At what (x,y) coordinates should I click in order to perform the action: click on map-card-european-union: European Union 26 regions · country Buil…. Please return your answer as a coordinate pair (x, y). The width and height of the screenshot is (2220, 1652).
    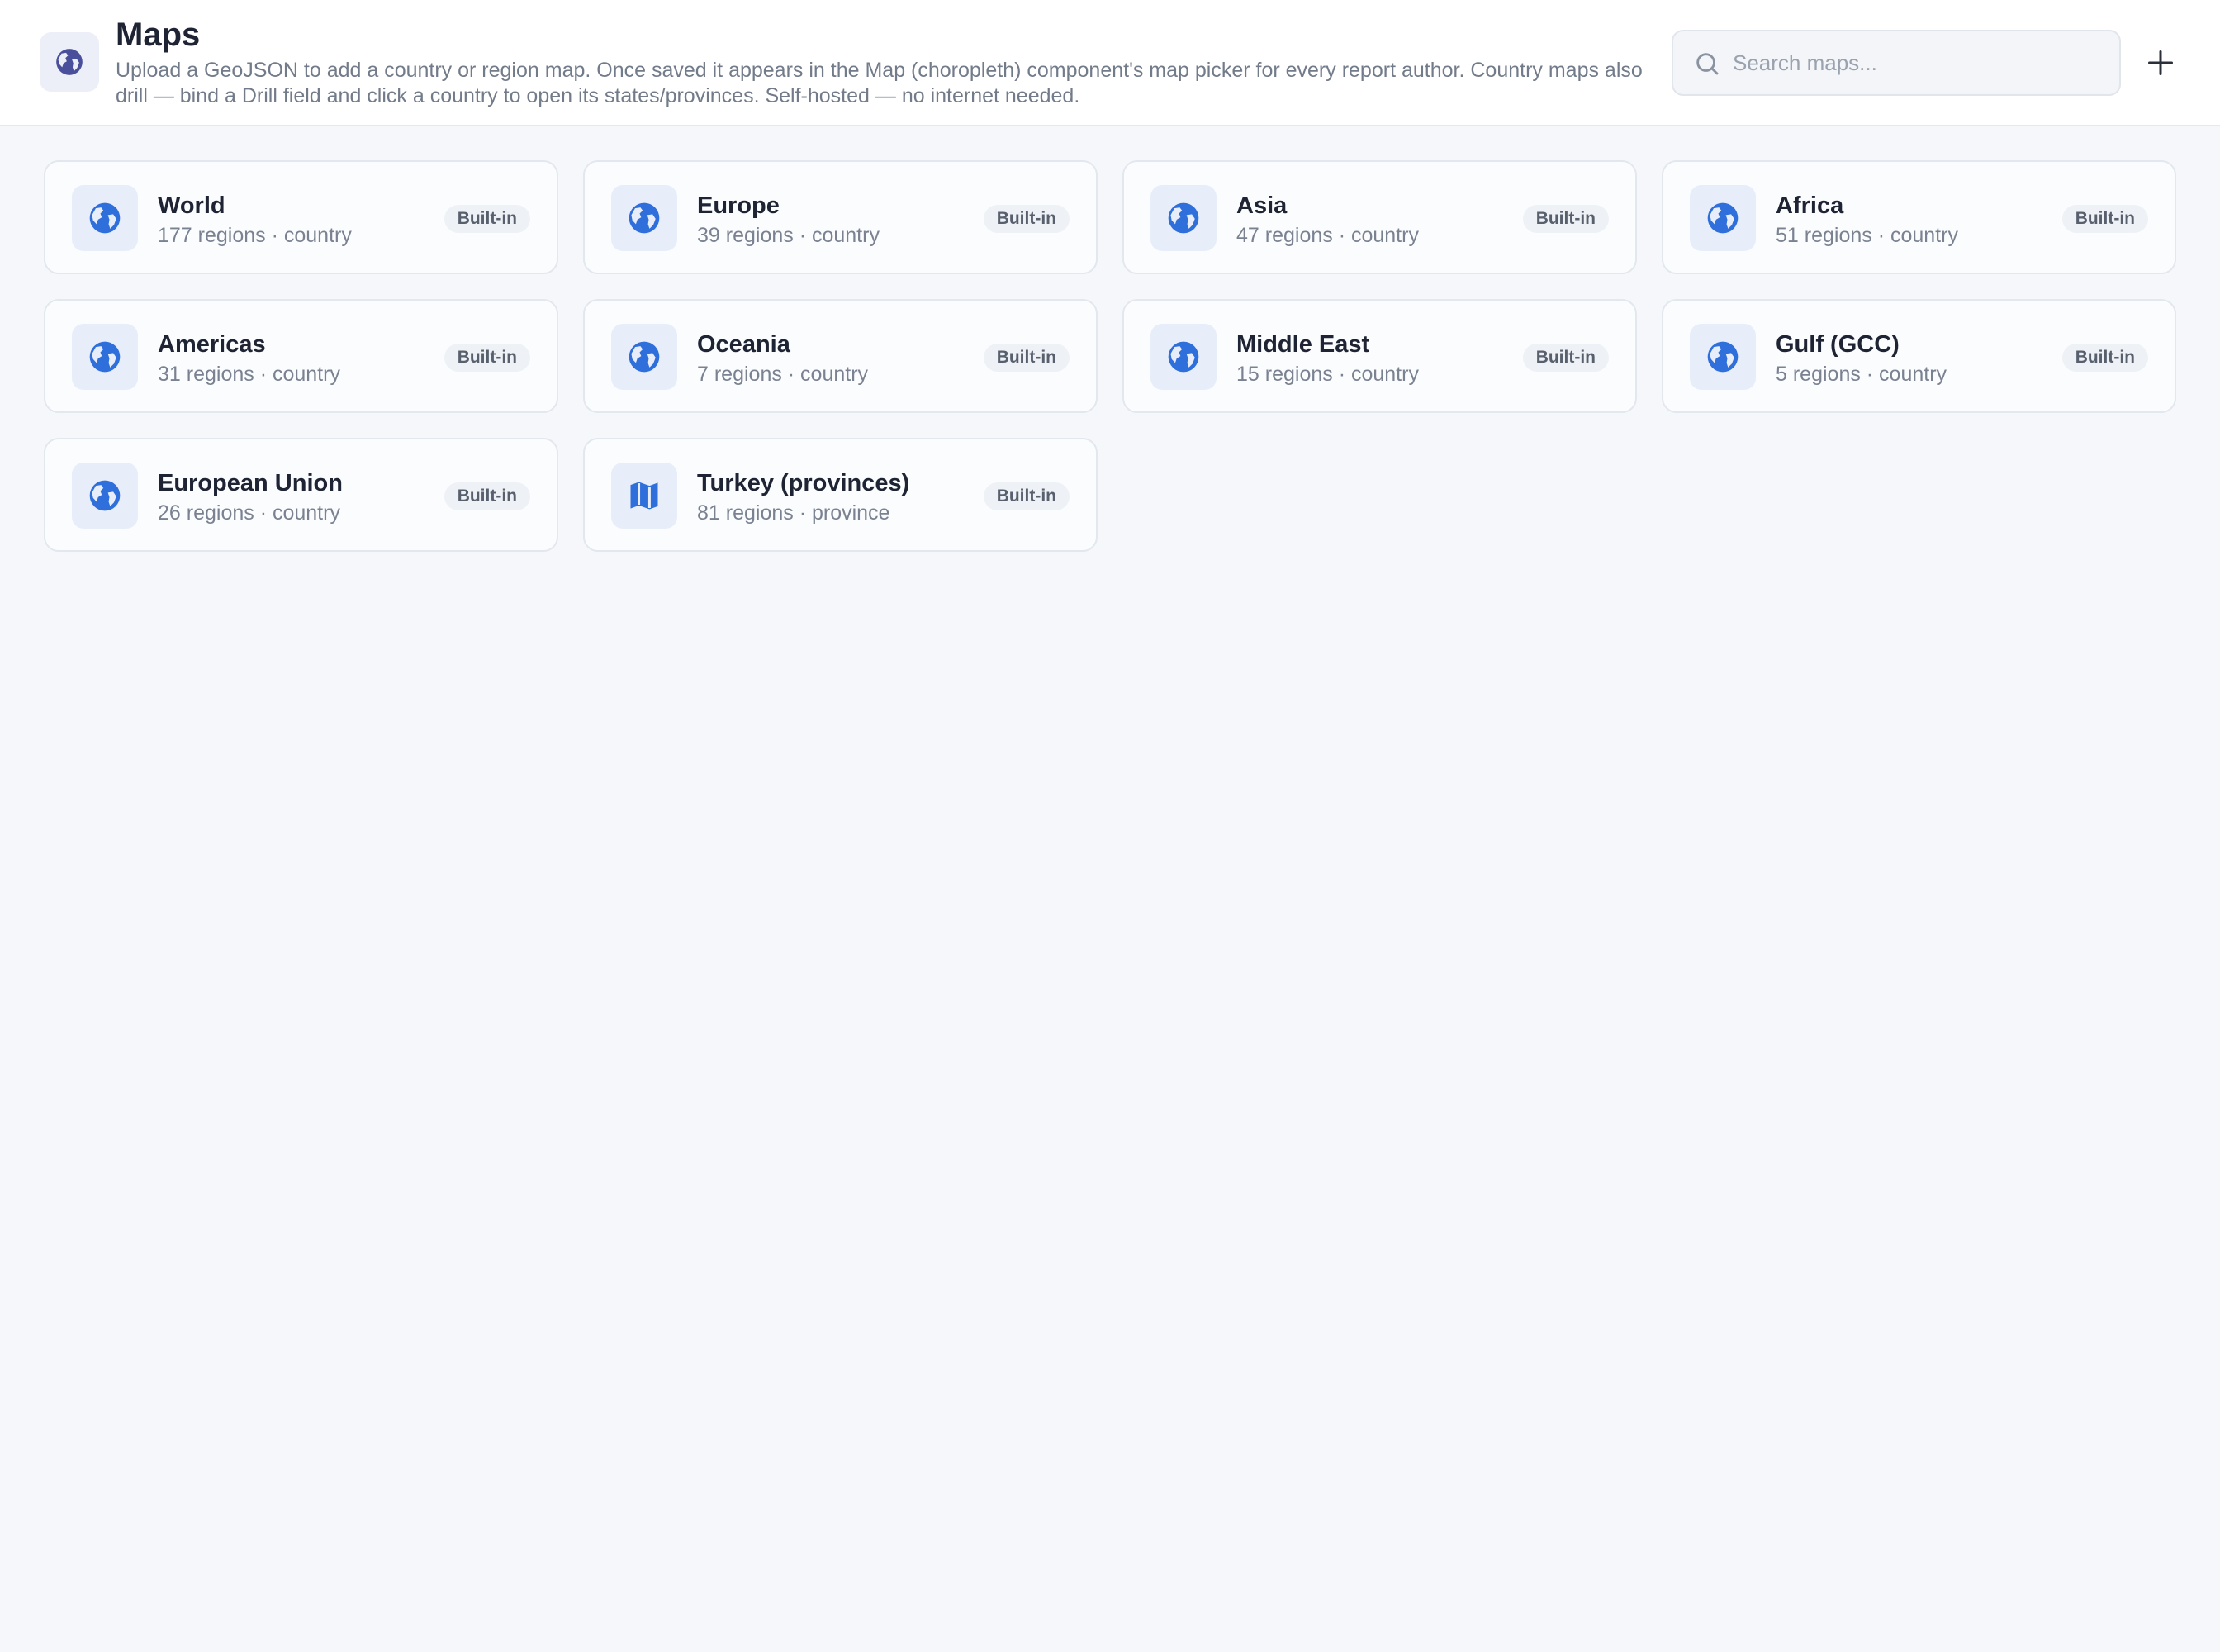
    Looking at the image, I should click on (301, 495).